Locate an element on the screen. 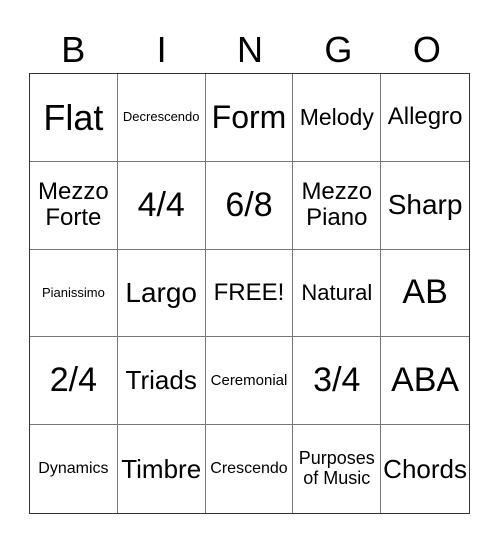  bingo-cell: 6/8 is located at coordinates (249, 205).